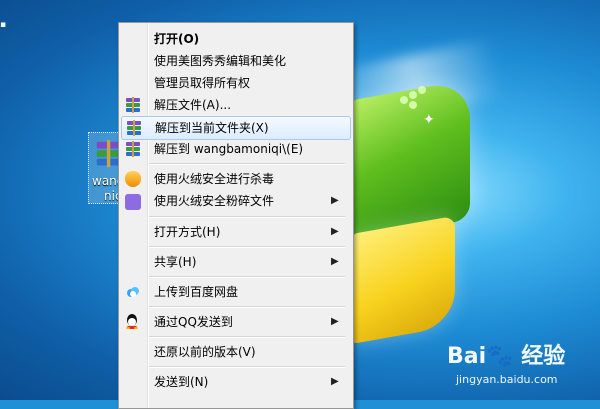 The width and height of the screenshot is (600, 409). I want to click on menu-item-huorong-shred: 使用火绒安全粉碎文件 ▶, so click(235, 201).